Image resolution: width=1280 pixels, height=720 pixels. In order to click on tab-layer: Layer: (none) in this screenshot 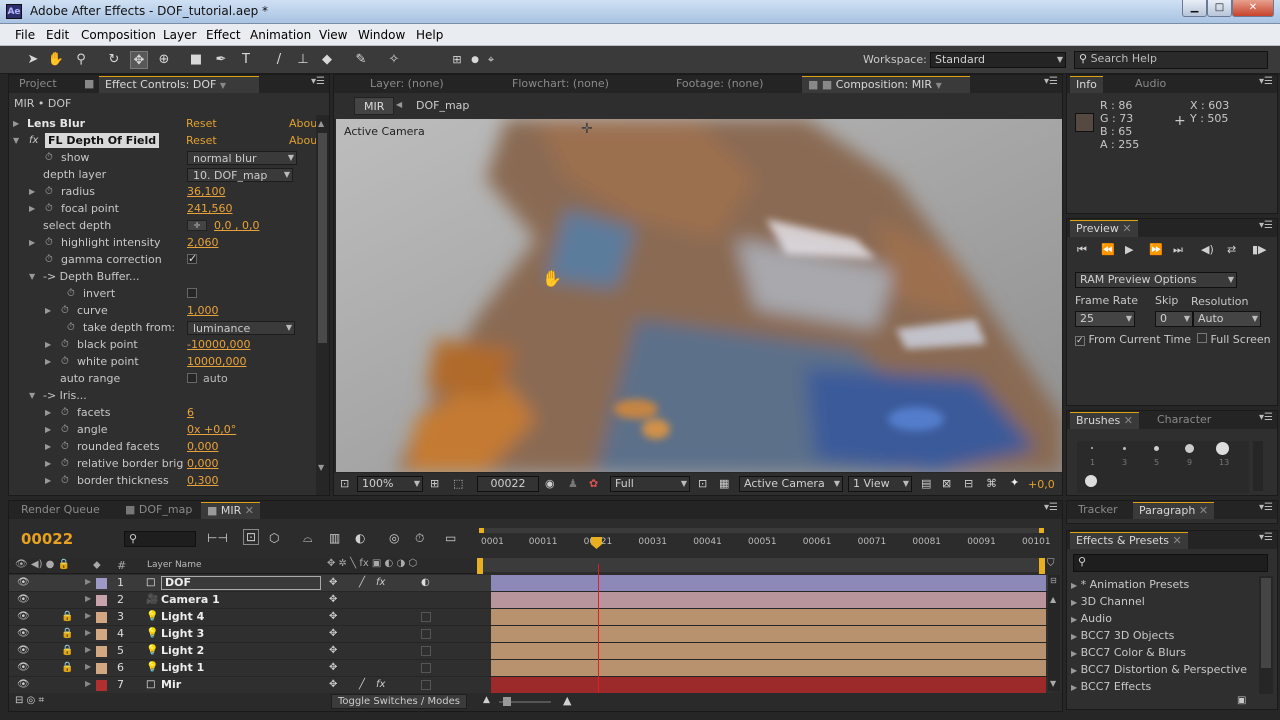, I will do `click(407, 84)`.